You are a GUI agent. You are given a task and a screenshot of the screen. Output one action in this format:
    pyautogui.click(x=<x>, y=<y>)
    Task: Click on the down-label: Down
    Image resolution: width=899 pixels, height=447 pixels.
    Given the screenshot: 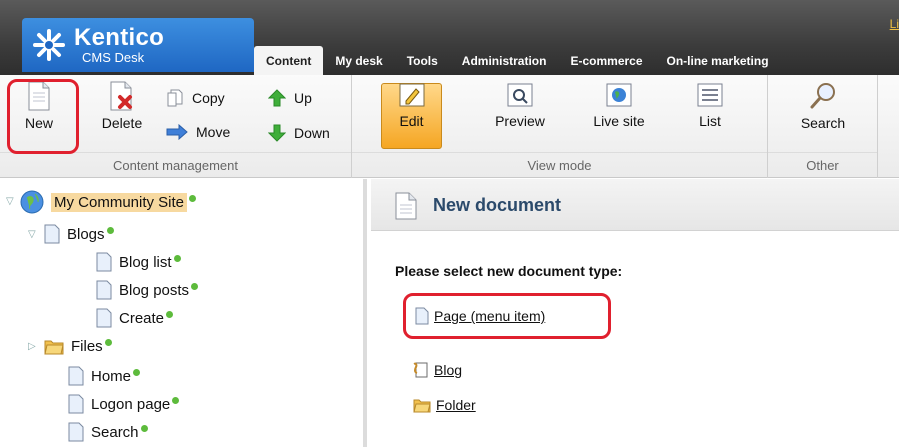 What is the action you would take?
    pyautogui.click(x=312, y=133)
    